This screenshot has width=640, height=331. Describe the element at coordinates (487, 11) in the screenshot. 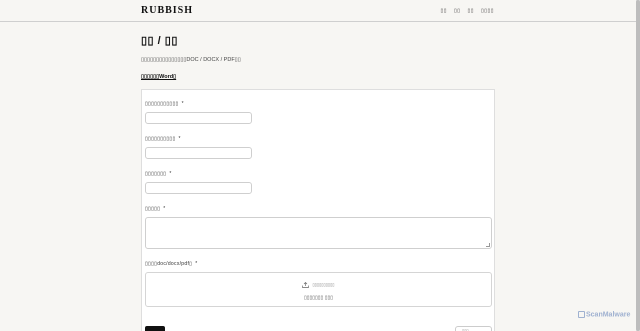

I see `nav-link-4: ▯▯▯▯` at that location.